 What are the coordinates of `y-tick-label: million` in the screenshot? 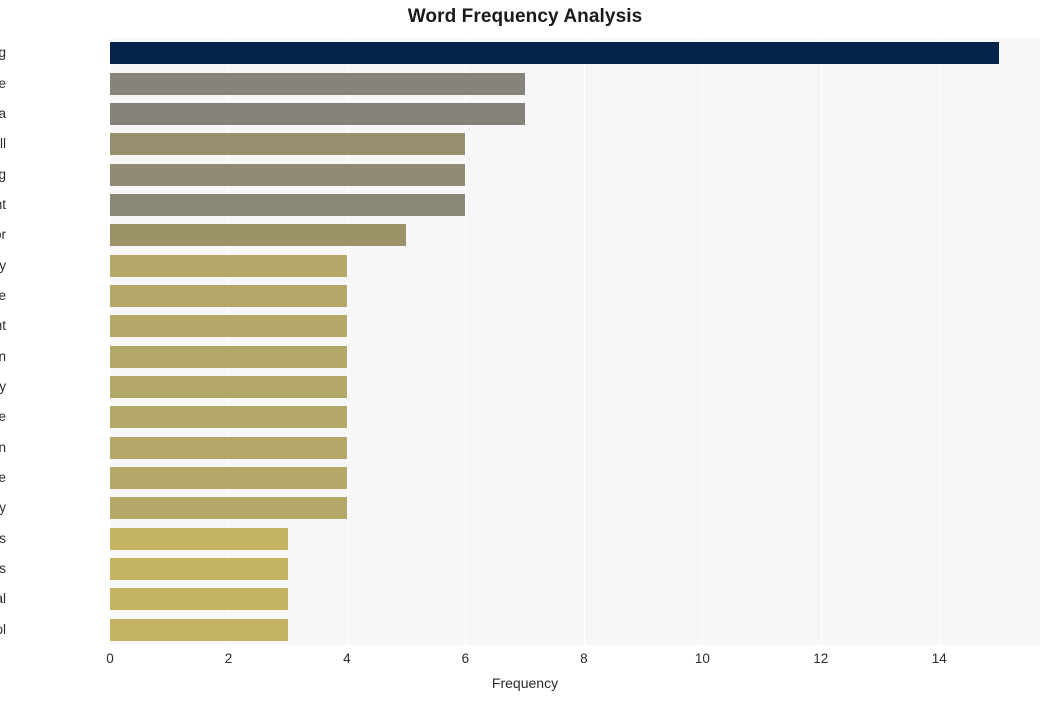 It's located at (3, 447).